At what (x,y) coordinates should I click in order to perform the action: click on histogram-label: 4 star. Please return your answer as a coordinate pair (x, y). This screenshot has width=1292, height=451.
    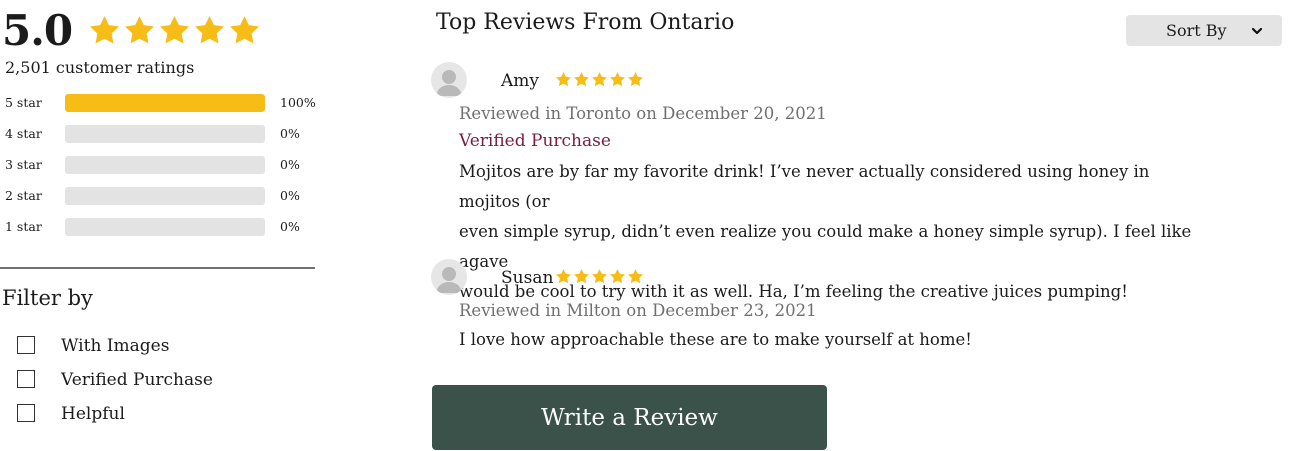
    Looking at the image, I should click on (23, 133).